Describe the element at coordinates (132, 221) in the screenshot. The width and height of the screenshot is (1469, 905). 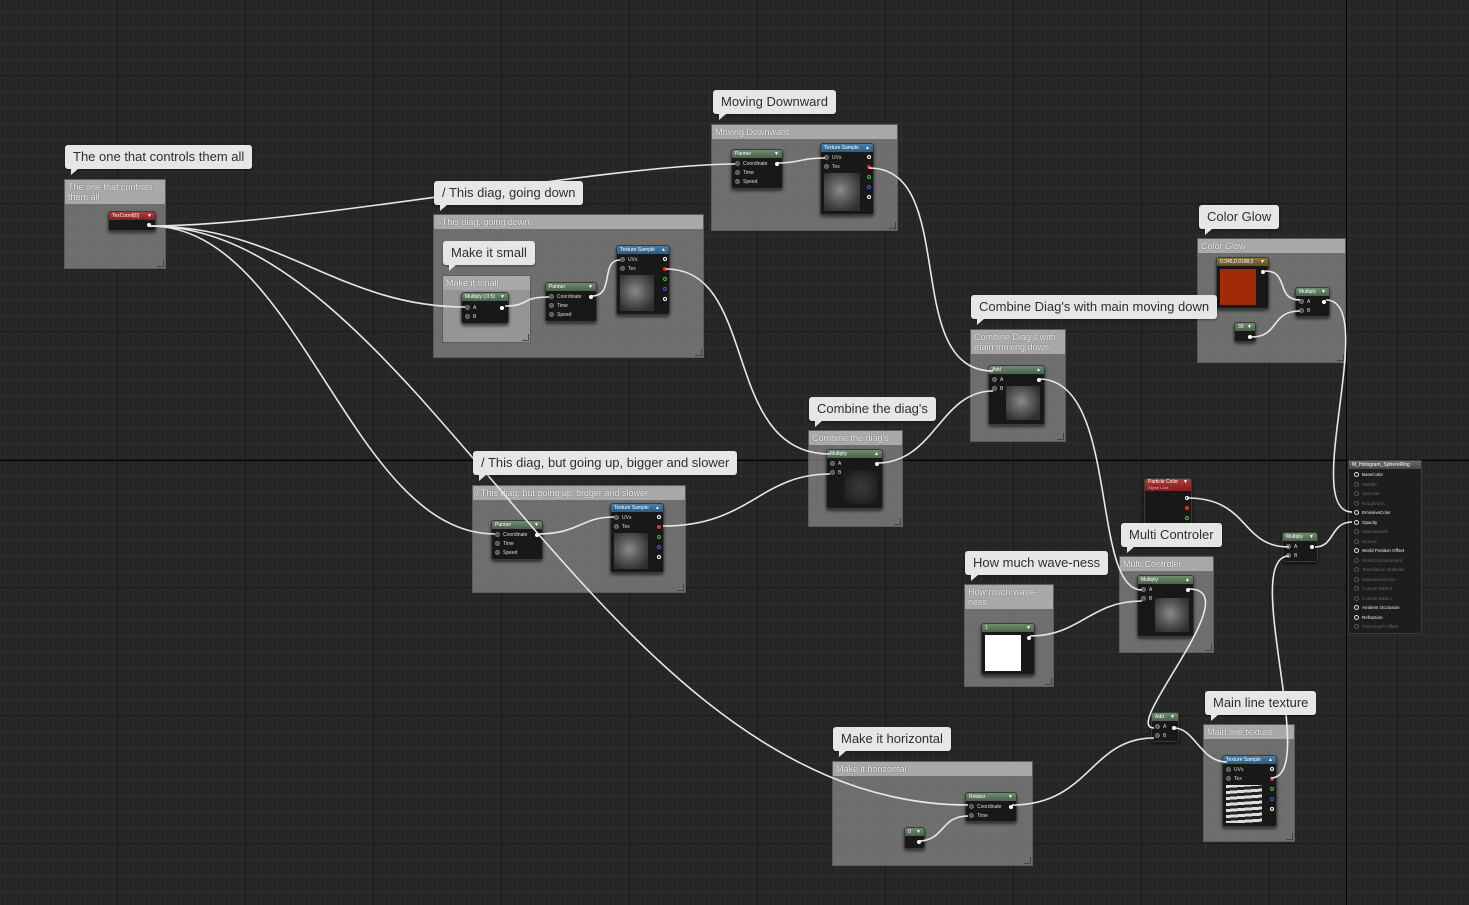
I see `texcoord-node: TexCoord[0] ▼` at that location.